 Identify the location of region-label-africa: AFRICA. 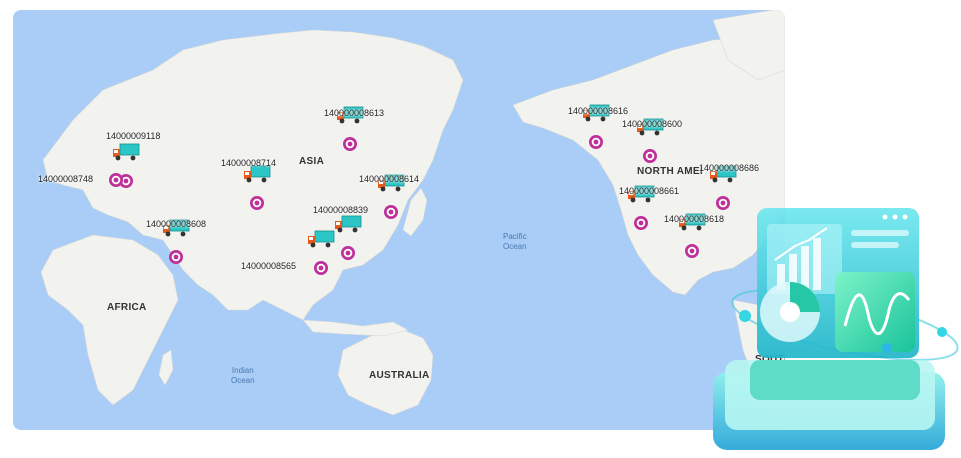
(127, 307).